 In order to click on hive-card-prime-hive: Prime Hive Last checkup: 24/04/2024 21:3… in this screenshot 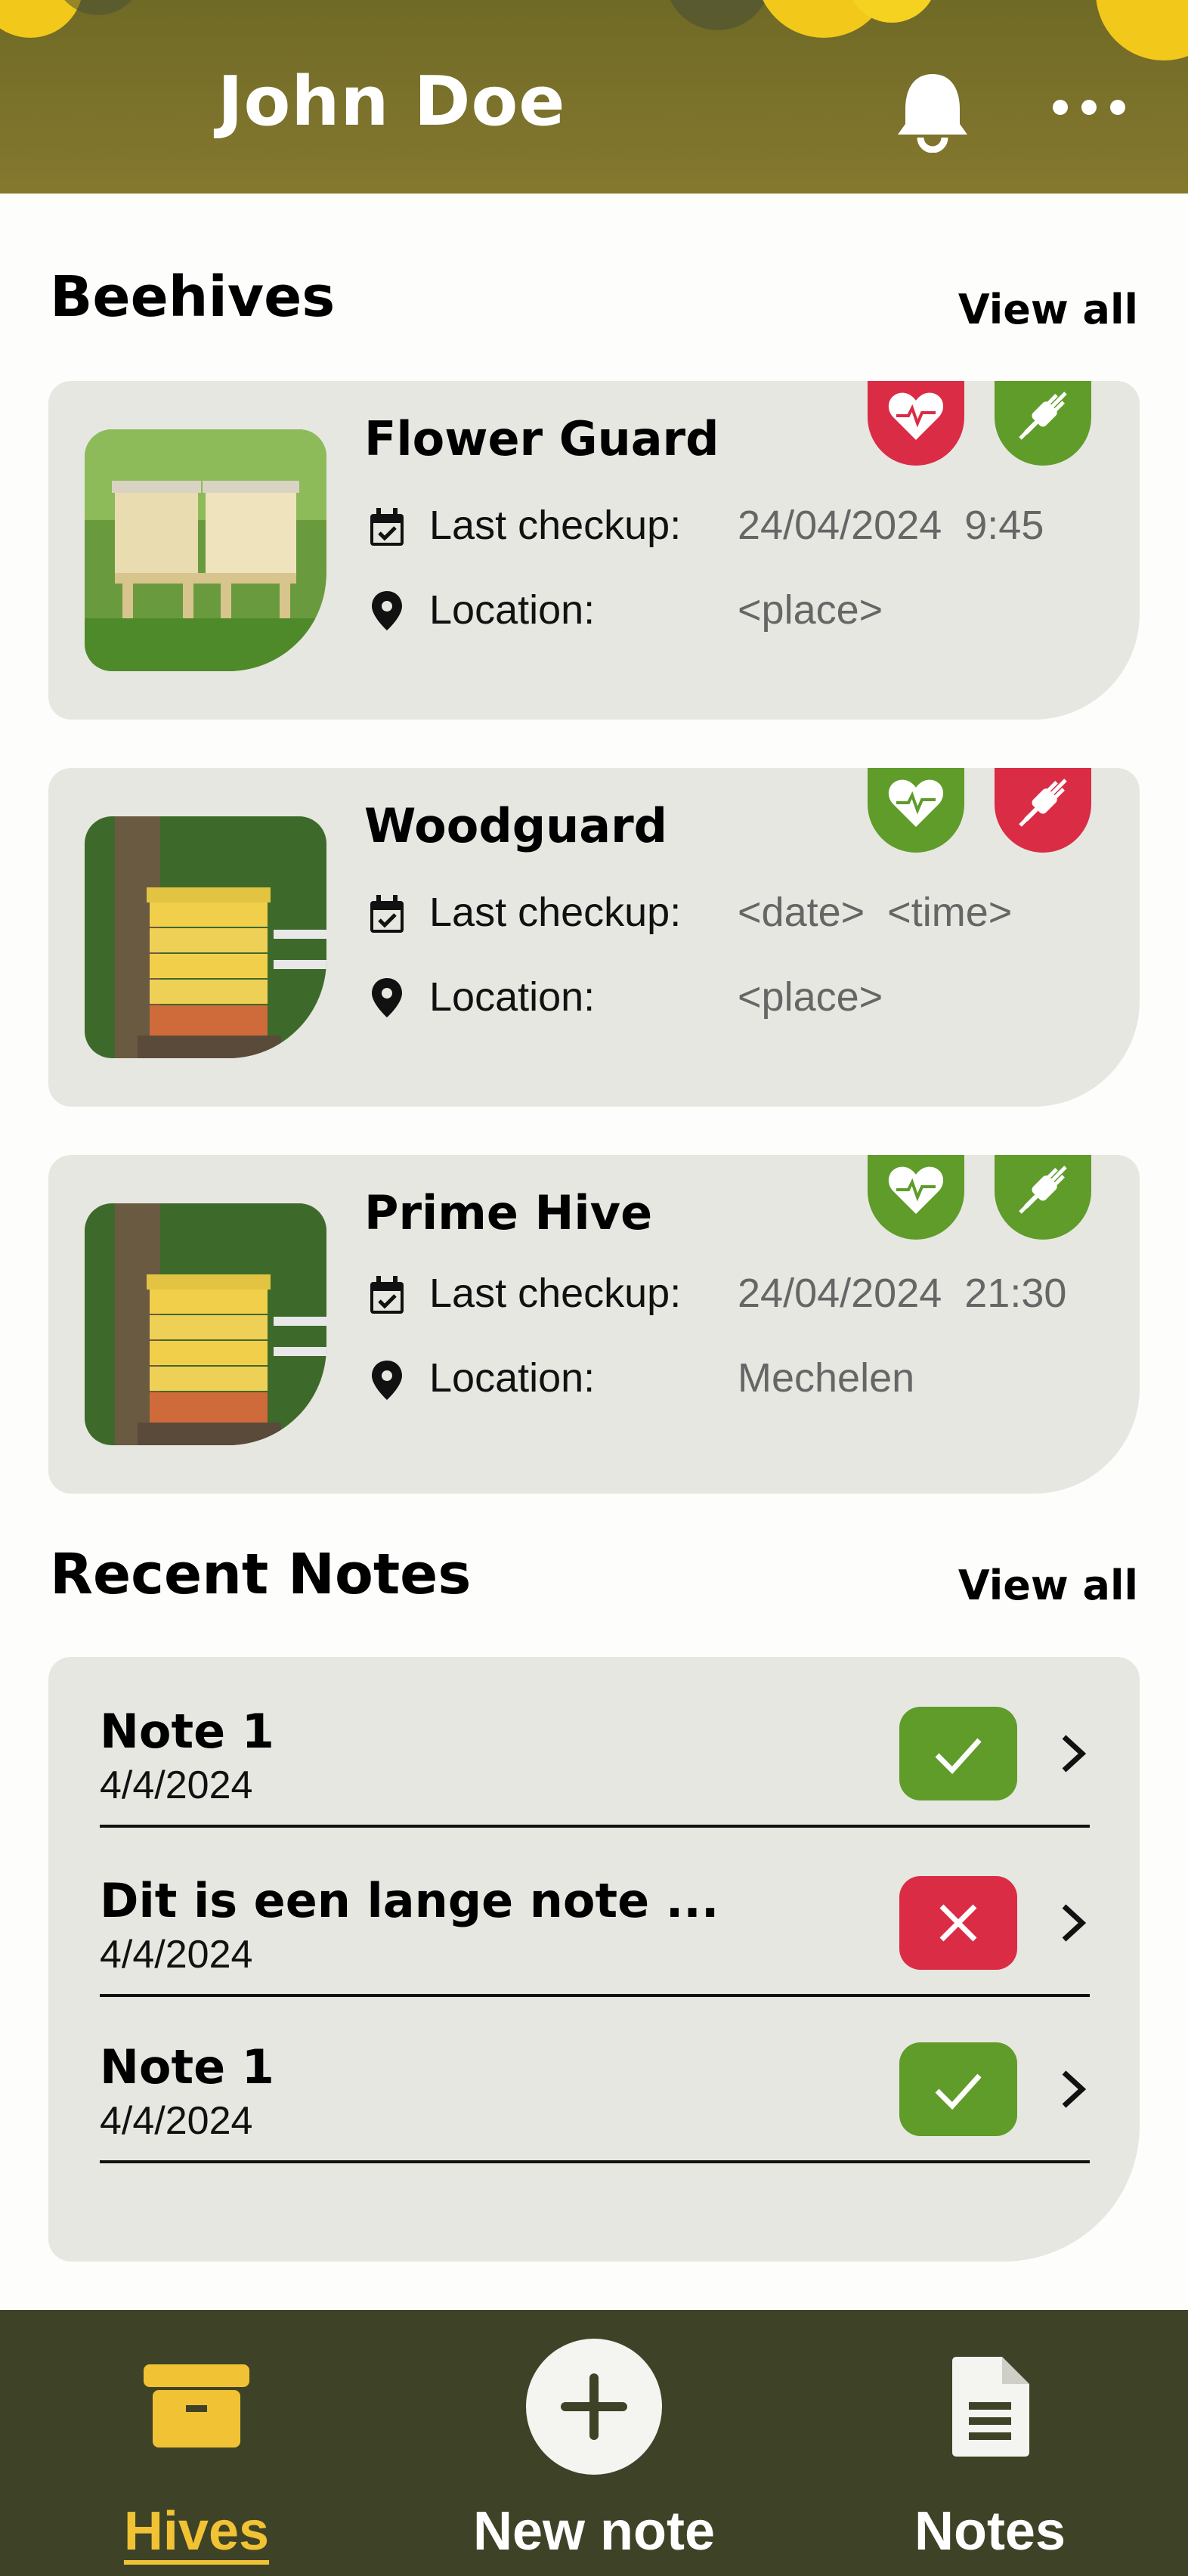, I will do `click(594, 1324)`.